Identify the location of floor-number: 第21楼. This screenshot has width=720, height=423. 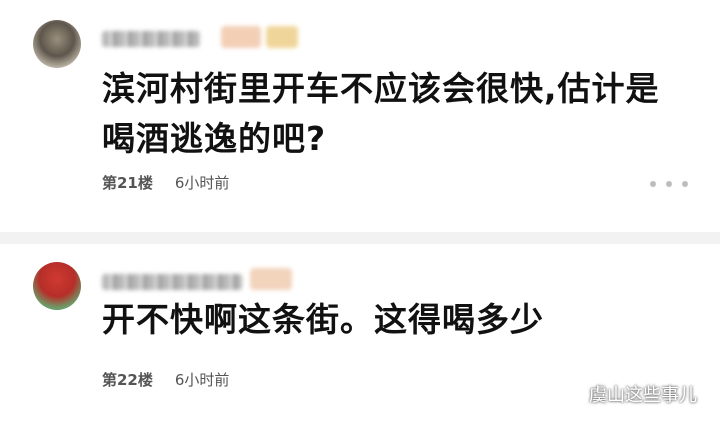
(127, 183).